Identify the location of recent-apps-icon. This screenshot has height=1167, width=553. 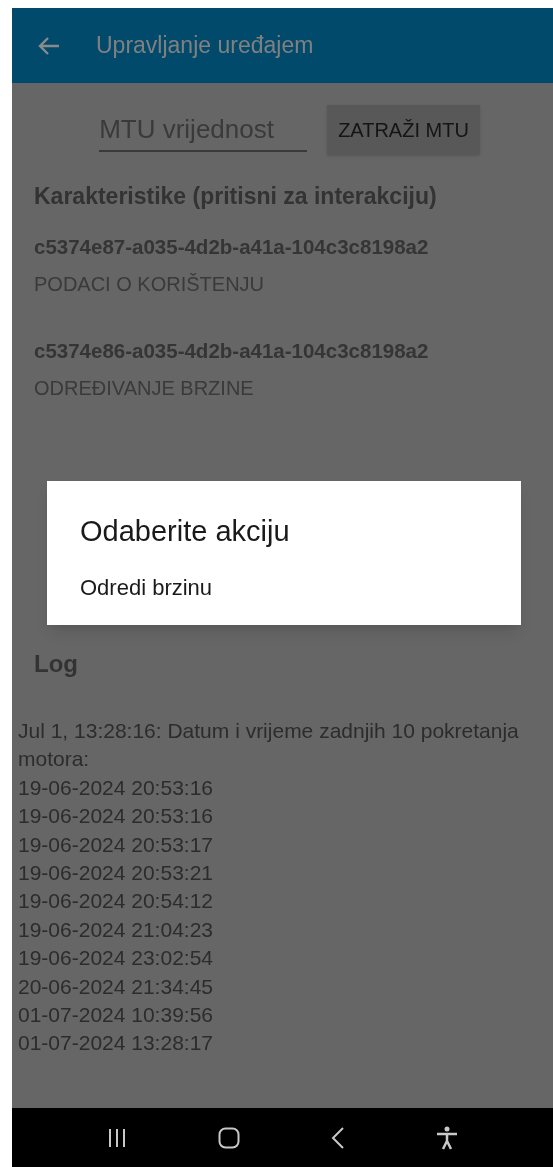
(117, 1137).